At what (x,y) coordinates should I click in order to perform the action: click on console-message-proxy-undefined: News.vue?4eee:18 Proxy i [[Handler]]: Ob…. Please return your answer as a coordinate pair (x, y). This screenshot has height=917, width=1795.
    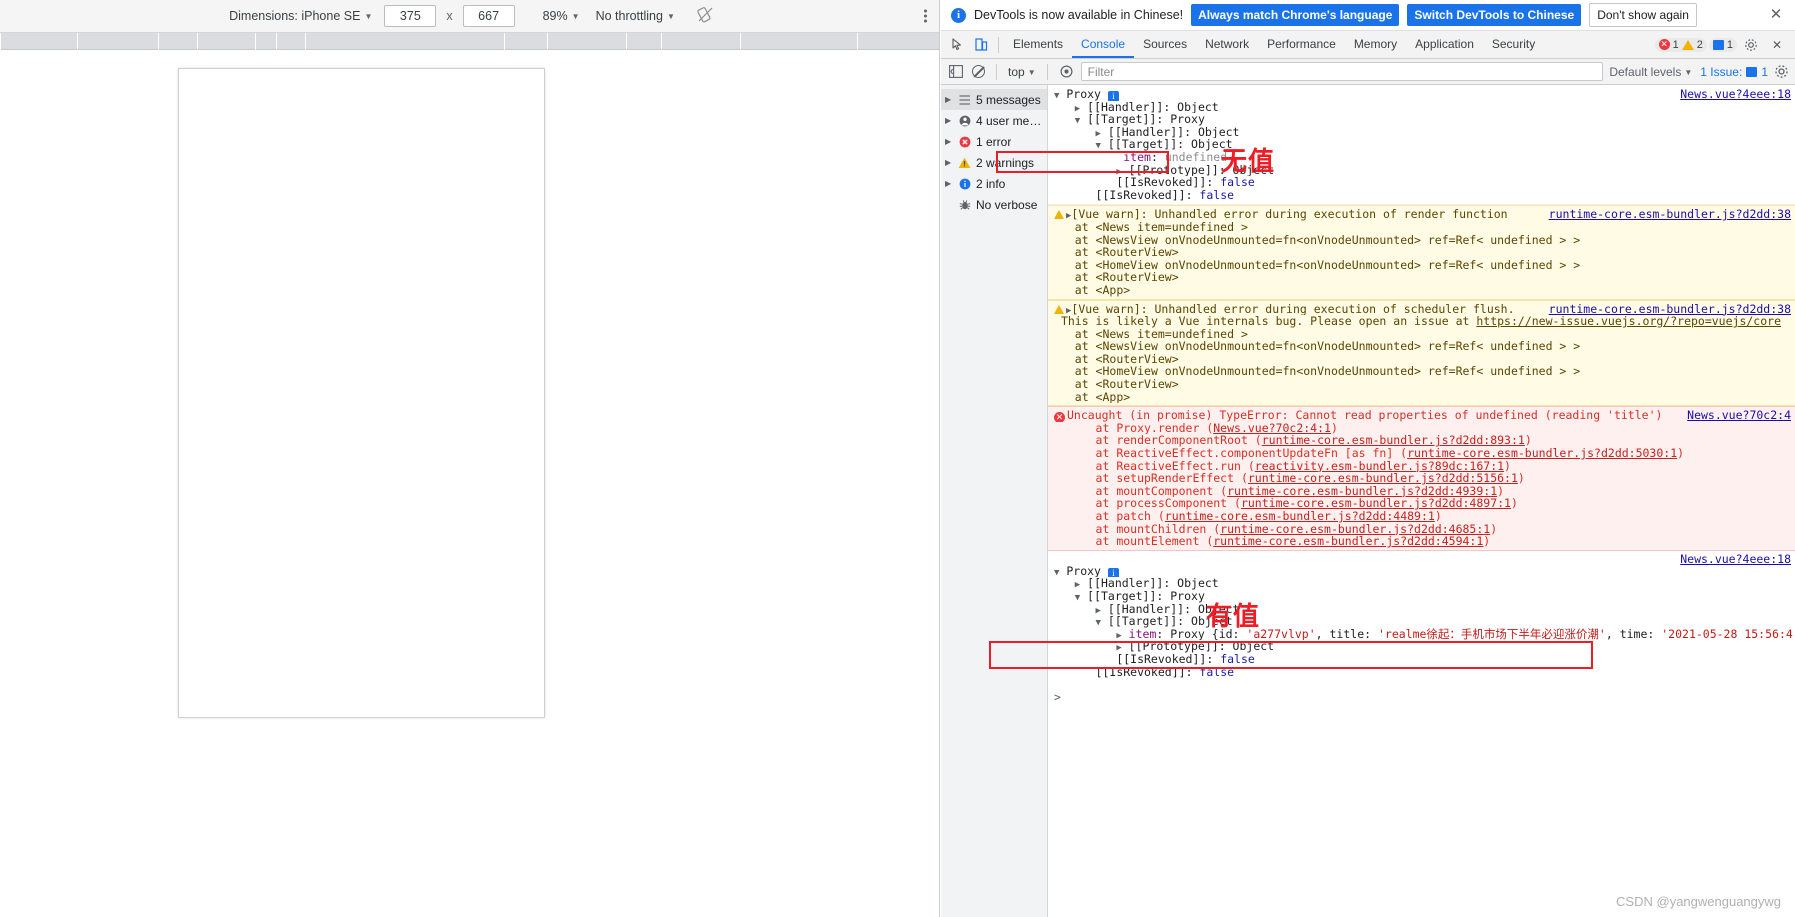
    Looking at the image, I should click on (1421, 145).